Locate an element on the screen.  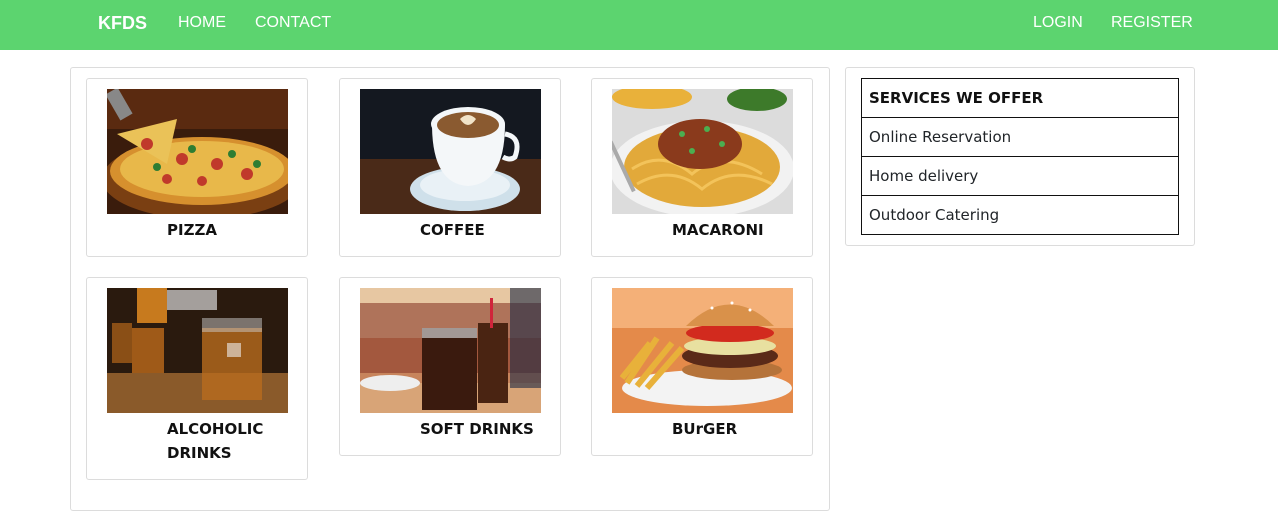
menu-card-alcoholic-drinks: ALCOHOLIC DRINKS is located at coordinates (197, 378).